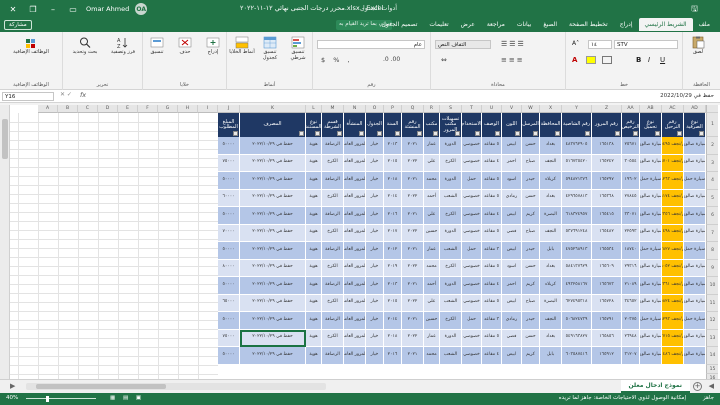 The height and width of the screenshot is (405, 720). What do you see at coordinates (704, 24) in the screenshot?
I see `tab-0: ملف` at bounding box center [704, 24].